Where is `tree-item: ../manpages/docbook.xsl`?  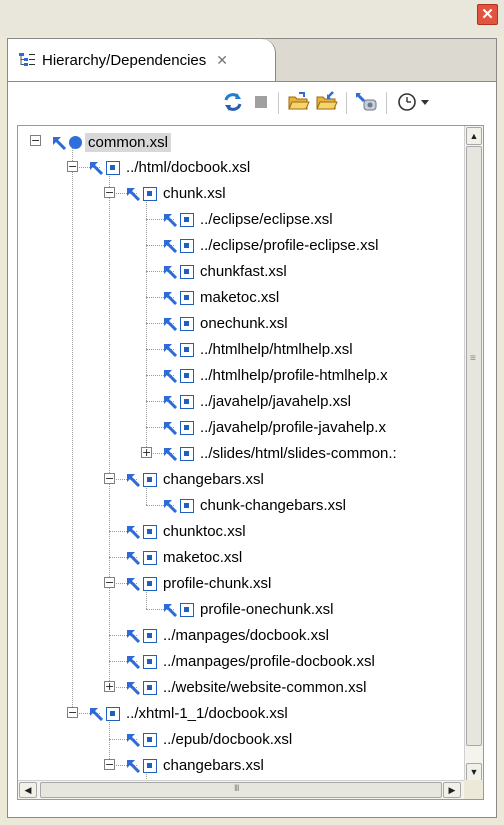
tree-item: ../manpages/docbook.xsl is located at coordinates (241, 635).